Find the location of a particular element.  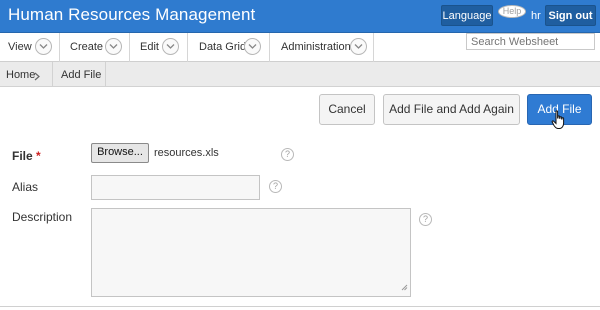

help-button: Help is located at coordinates (512, 11).